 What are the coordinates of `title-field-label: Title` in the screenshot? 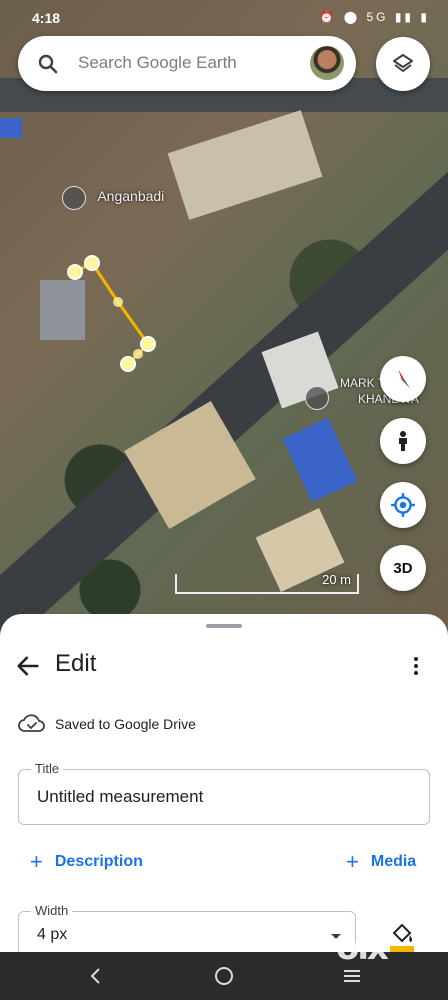 It's located at (47, 768).